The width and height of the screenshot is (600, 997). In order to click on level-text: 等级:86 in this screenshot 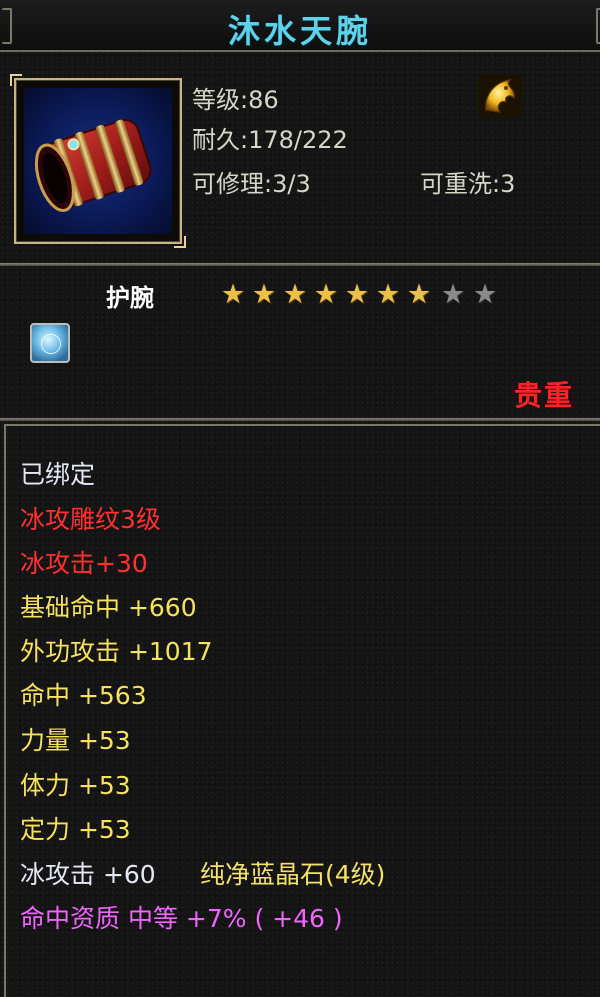, I will do `click(235, 100)`.